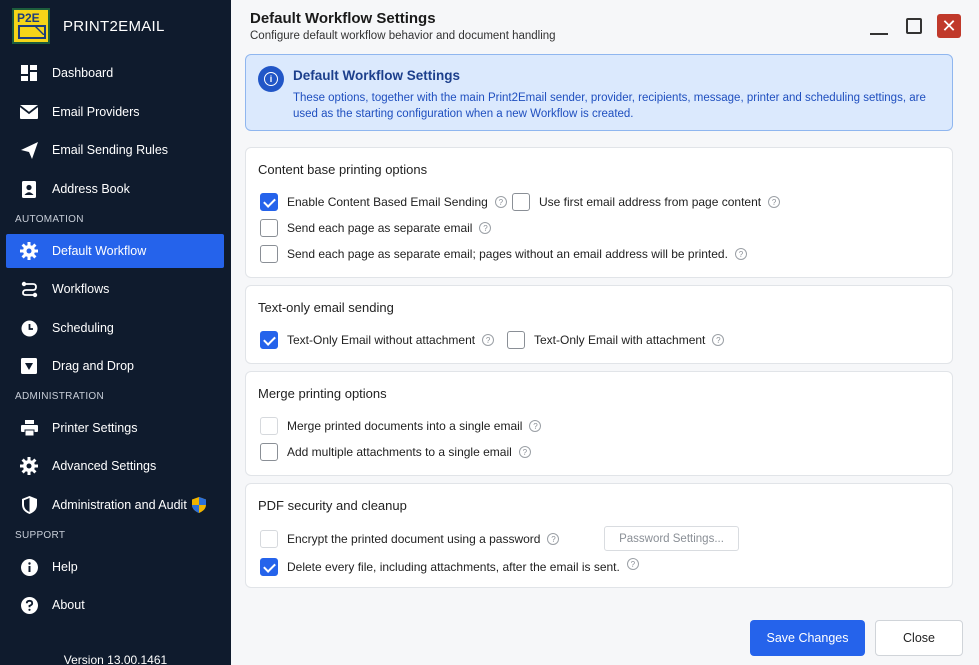 Image resolution: width=979 pixels, height=665 pixels. I want to click on each-page-print-checkbox, so click(269, 254).